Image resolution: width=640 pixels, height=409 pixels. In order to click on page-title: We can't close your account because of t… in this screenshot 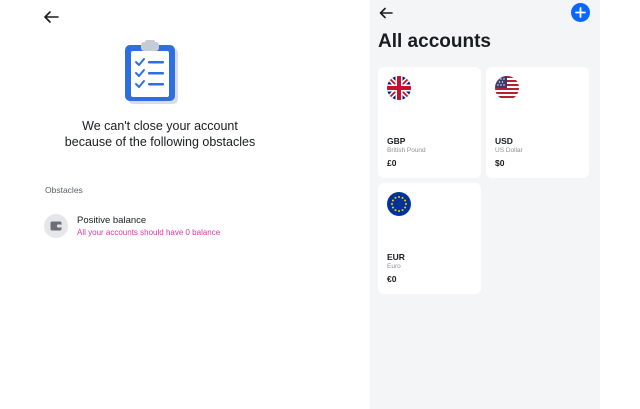, I will do `click(160, 134)`.